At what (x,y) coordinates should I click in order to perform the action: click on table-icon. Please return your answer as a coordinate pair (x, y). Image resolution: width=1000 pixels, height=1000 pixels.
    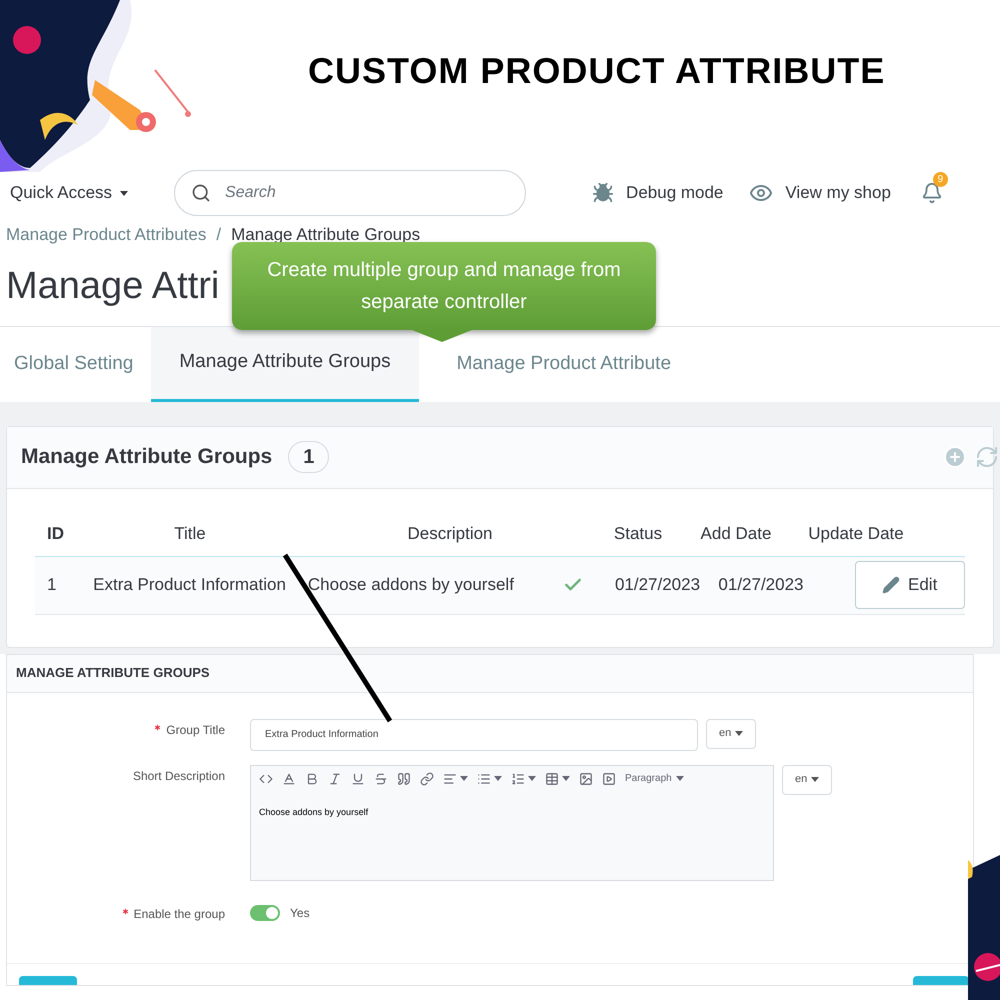
    Looking at the image, I should click on (552, 779).